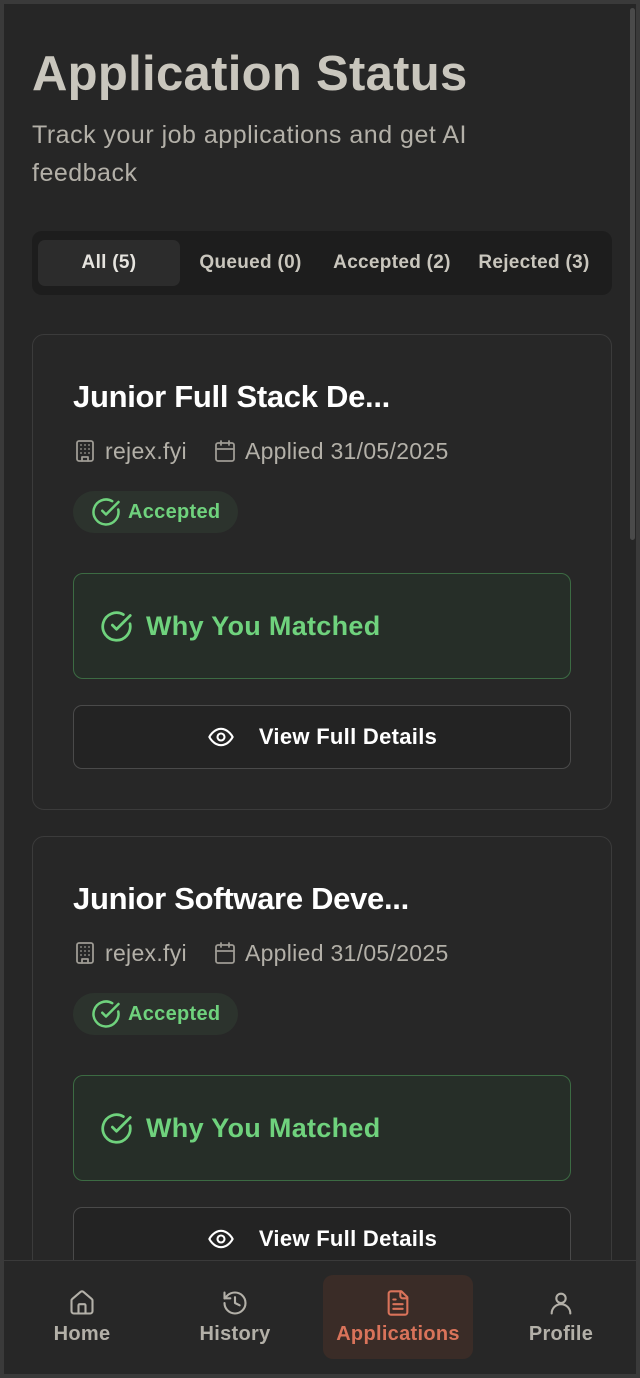 The height and width of the screenshot is (1378, 640). I want to click on nav-item-applications: Applications, so click(398, 1317).